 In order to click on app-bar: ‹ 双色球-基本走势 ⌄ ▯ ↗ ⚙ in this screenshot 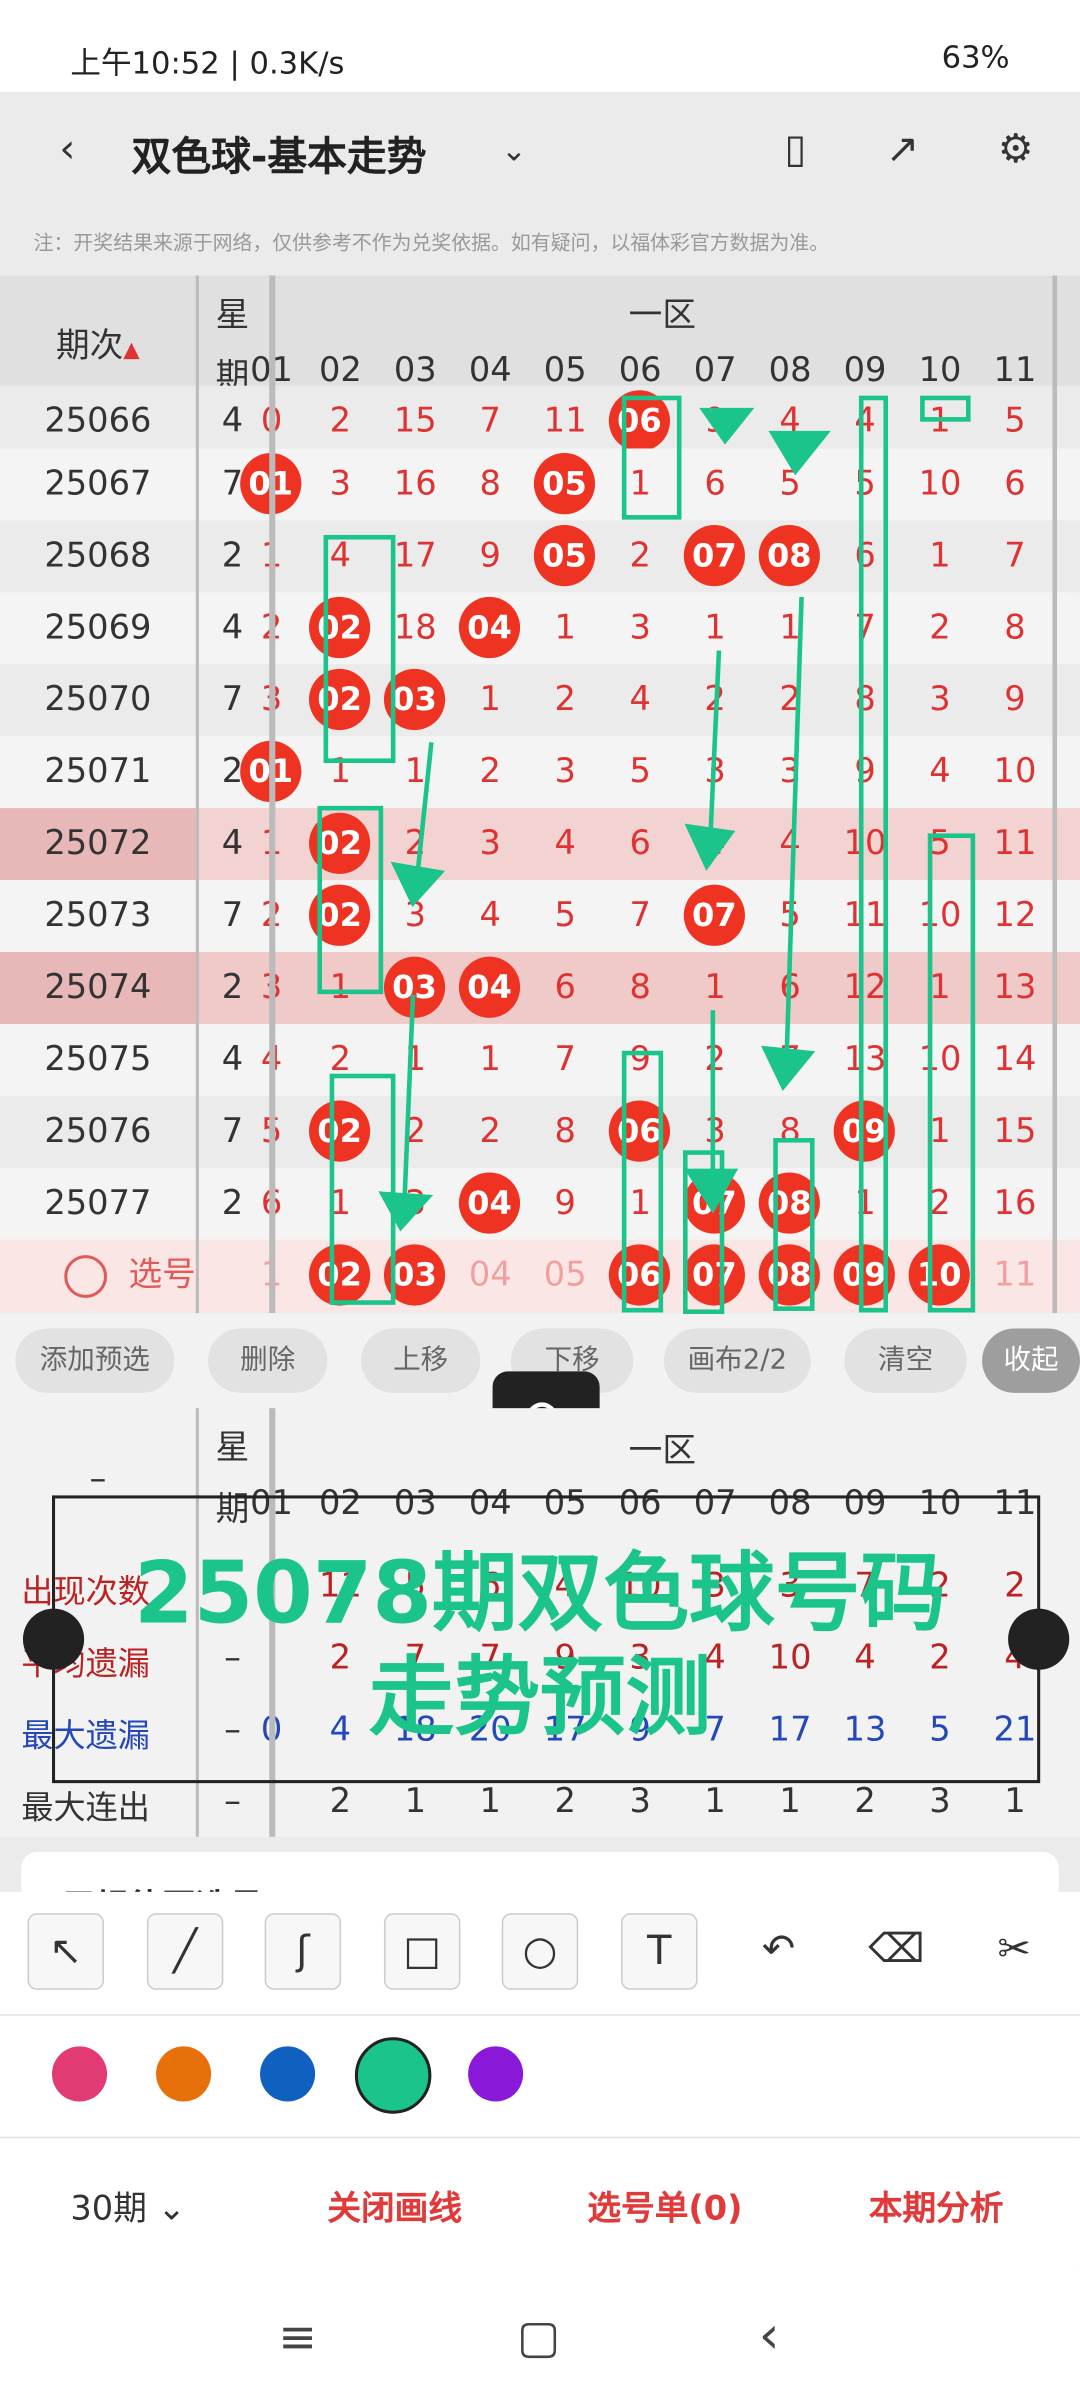, I will do `click(540, 151)`.